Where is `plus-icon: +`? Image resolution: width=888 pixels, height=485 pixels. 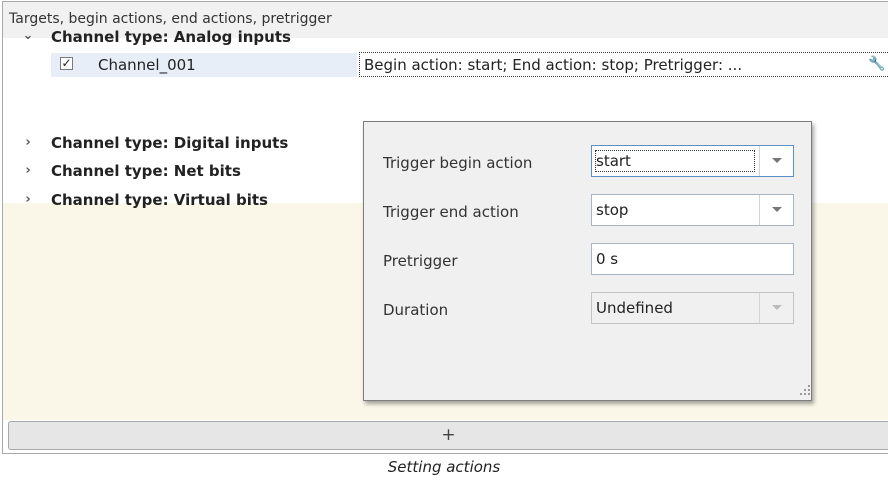 plus-icon: + is located at coordinates (448, 435).